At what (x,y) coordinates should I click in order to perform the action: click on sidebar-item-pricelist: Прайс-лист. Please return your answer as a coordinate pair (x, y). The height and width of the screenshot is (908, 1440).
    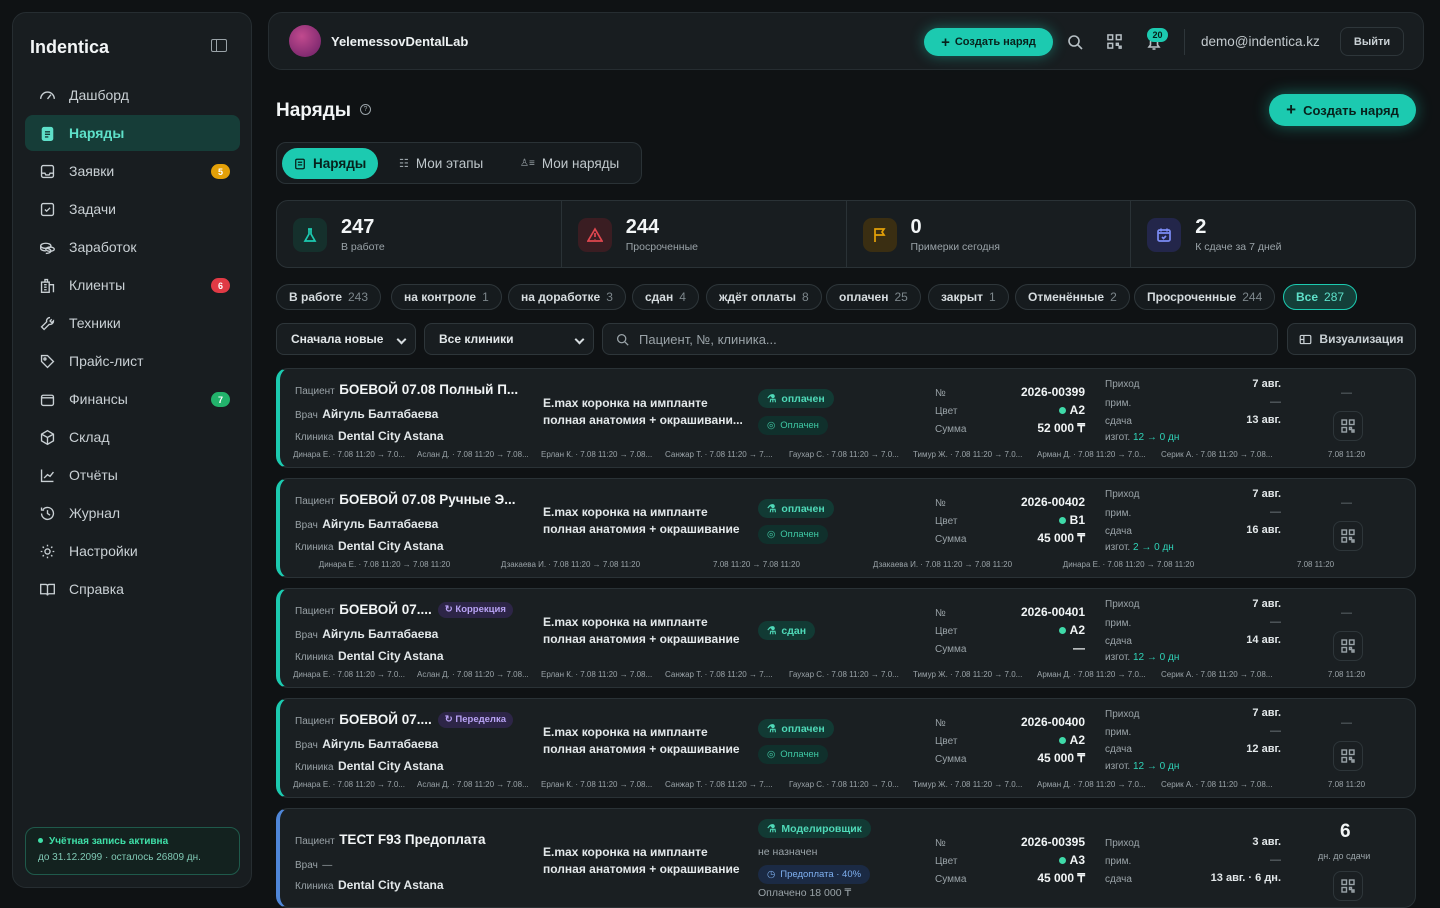
    Looking at the image, I should click on (132, 361).